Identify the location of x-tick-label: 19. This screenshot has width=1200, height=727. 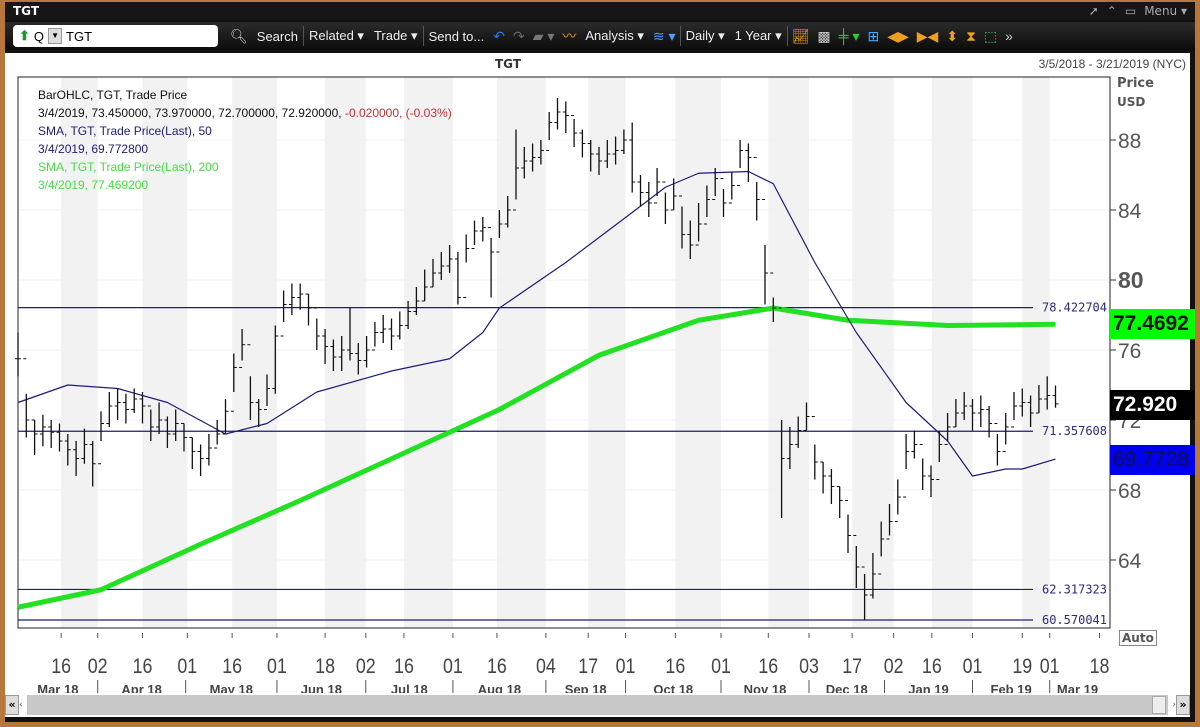
(1022, 667).